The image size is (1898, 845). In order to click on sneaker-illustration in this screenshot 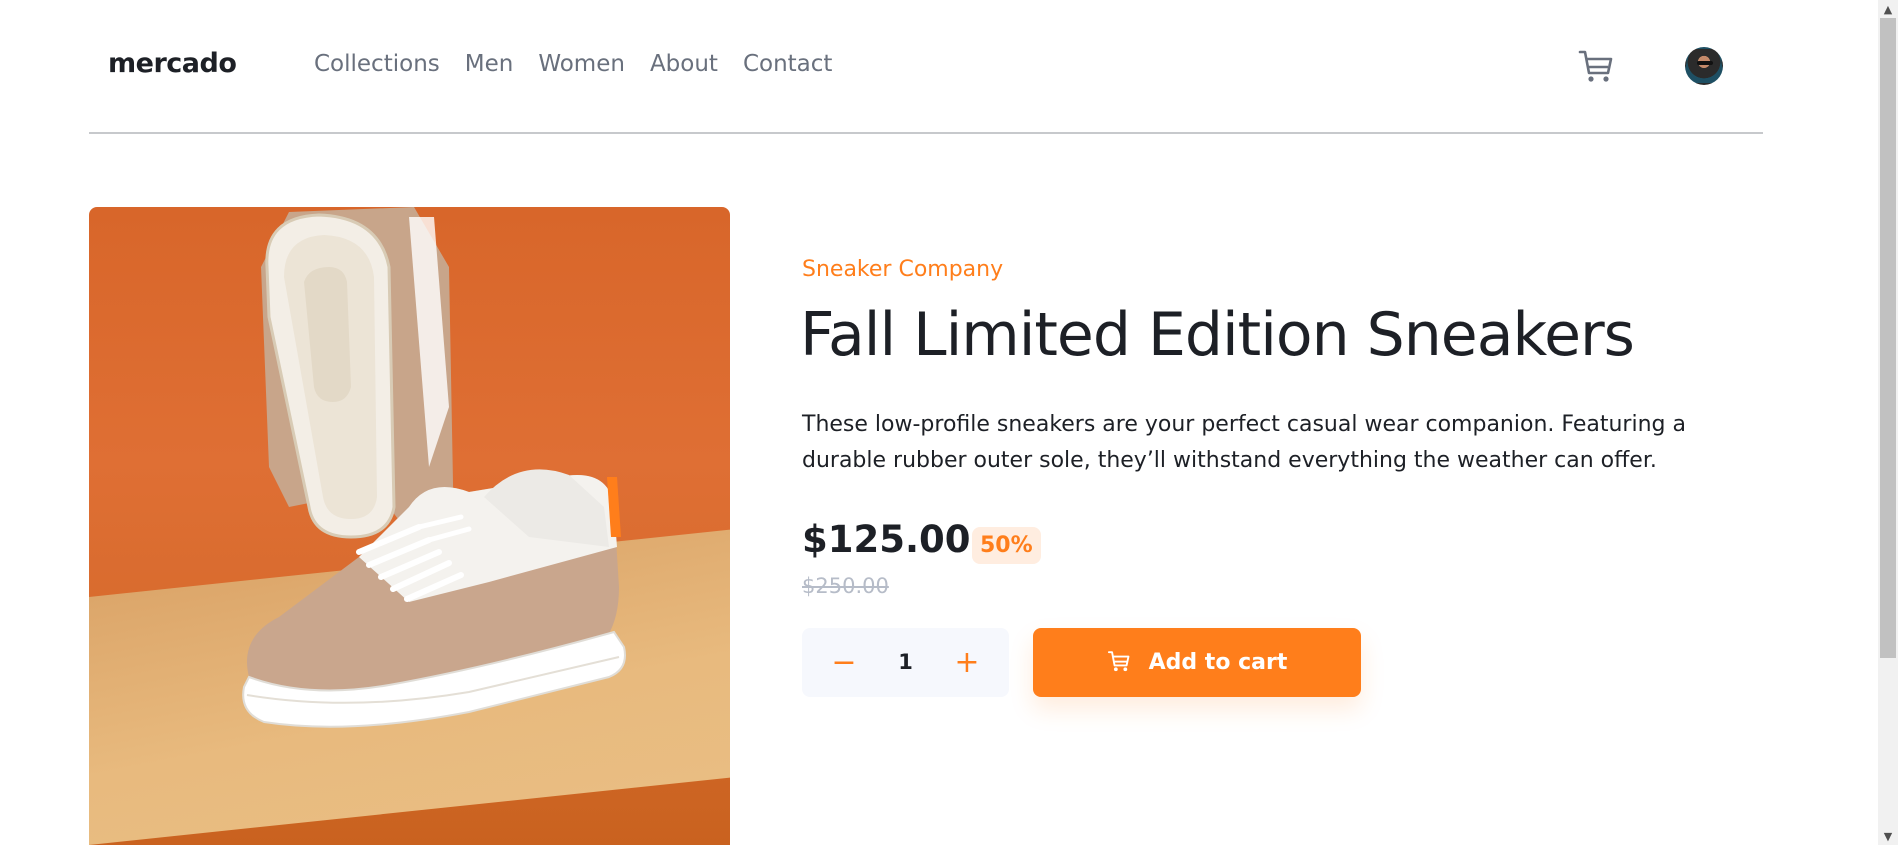, I will do `click(434, 467)`.